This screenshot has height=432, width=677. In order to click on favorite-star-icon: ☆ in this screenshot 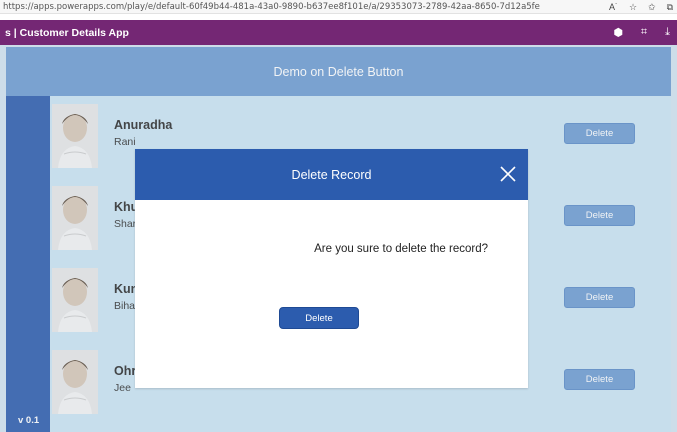, I will do `click(633, 7)`.